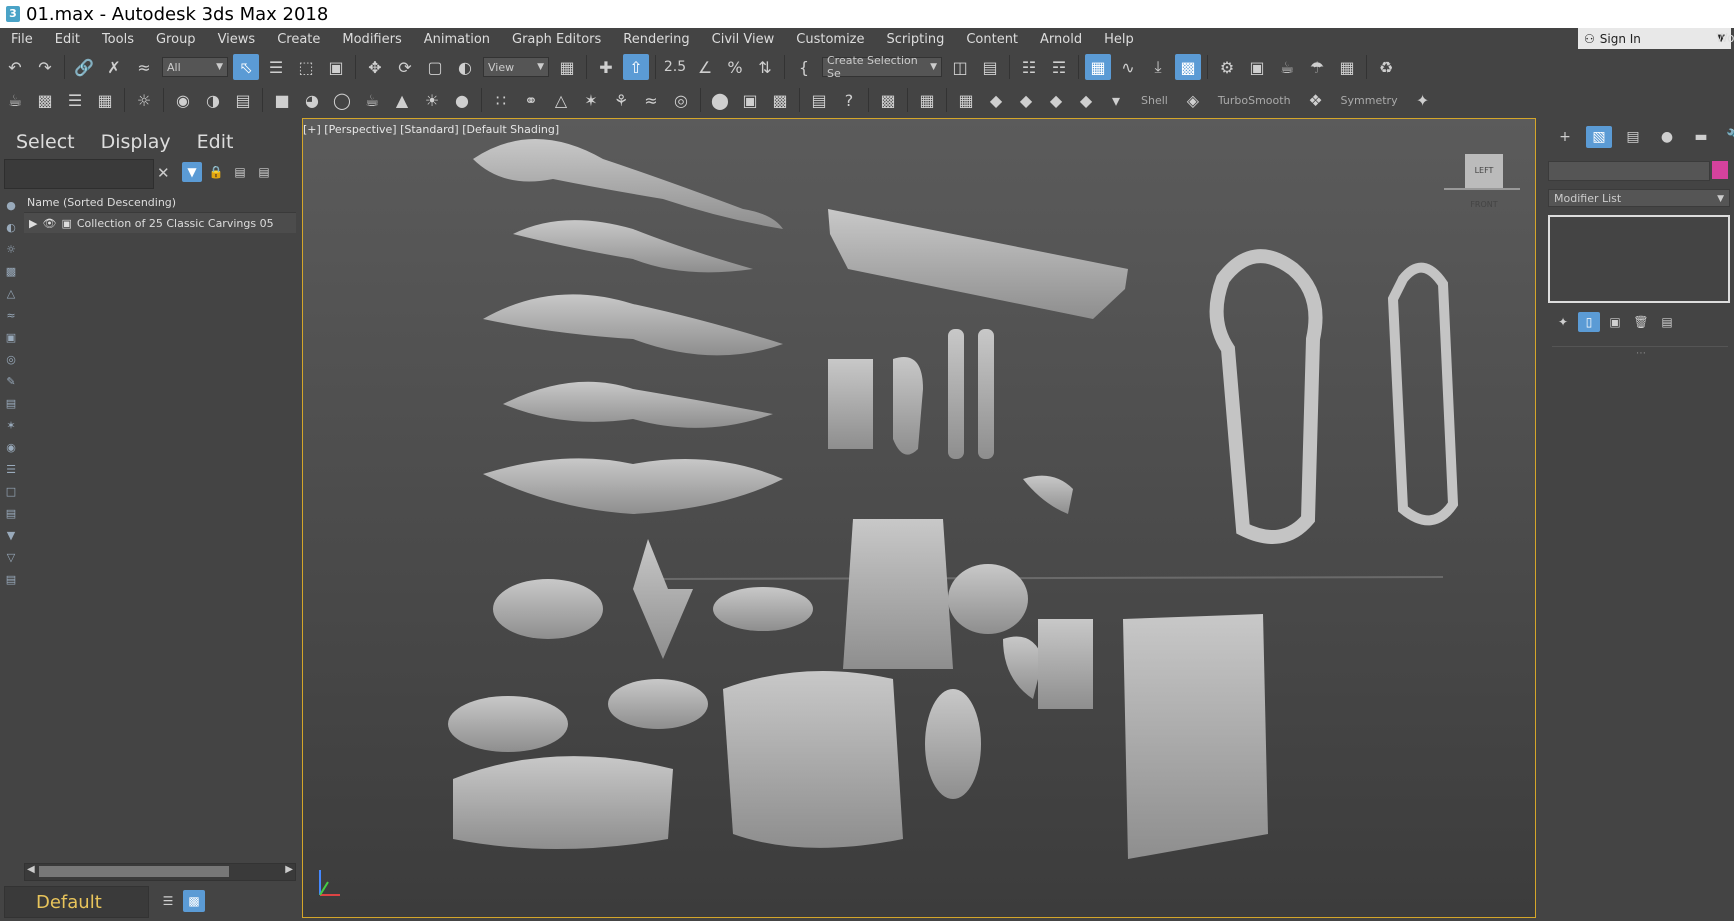  Describe the element at coordinates (375, 67) in the screenshot. I see `move-icon: ✥` at that location.